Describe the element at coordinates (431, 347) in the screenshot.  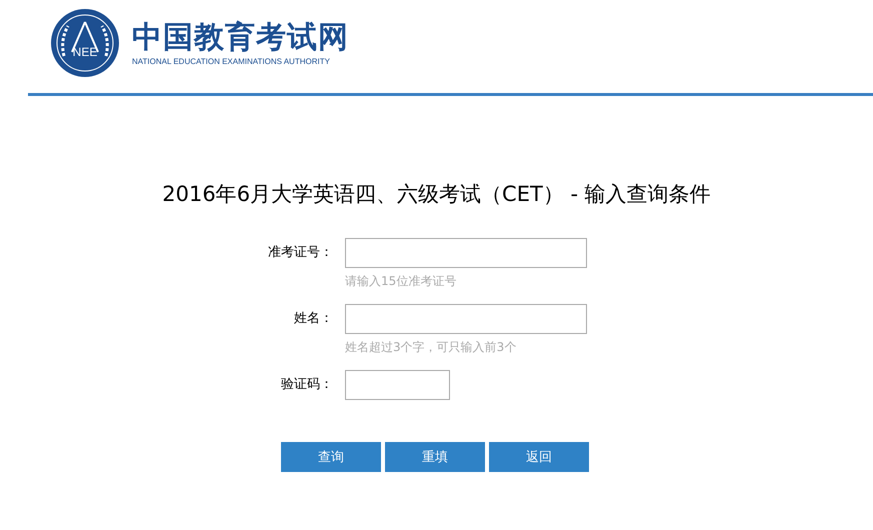
I see `field-hint: 姓名超过3个字，可只输入前3个` at that location.